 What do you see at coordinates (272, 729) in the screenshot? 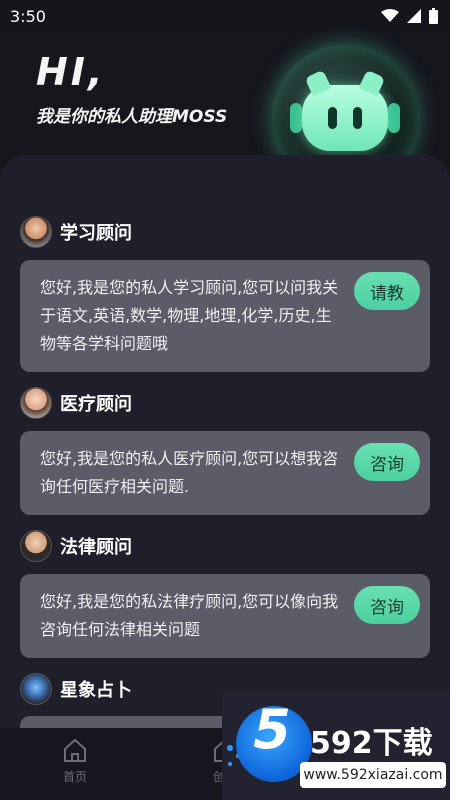
I see `watermark-number: 5` at bounding box center [272, 729].